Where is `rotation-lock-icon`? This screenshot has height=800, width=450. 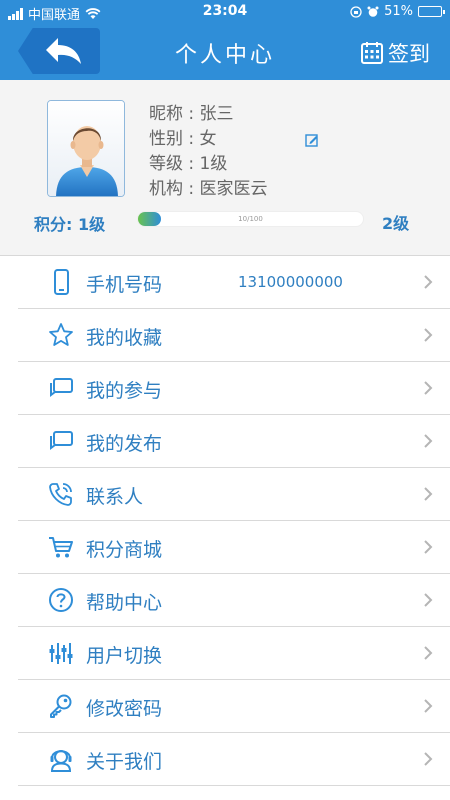 rotation-lock-icon is located at coordinates (356, 11).